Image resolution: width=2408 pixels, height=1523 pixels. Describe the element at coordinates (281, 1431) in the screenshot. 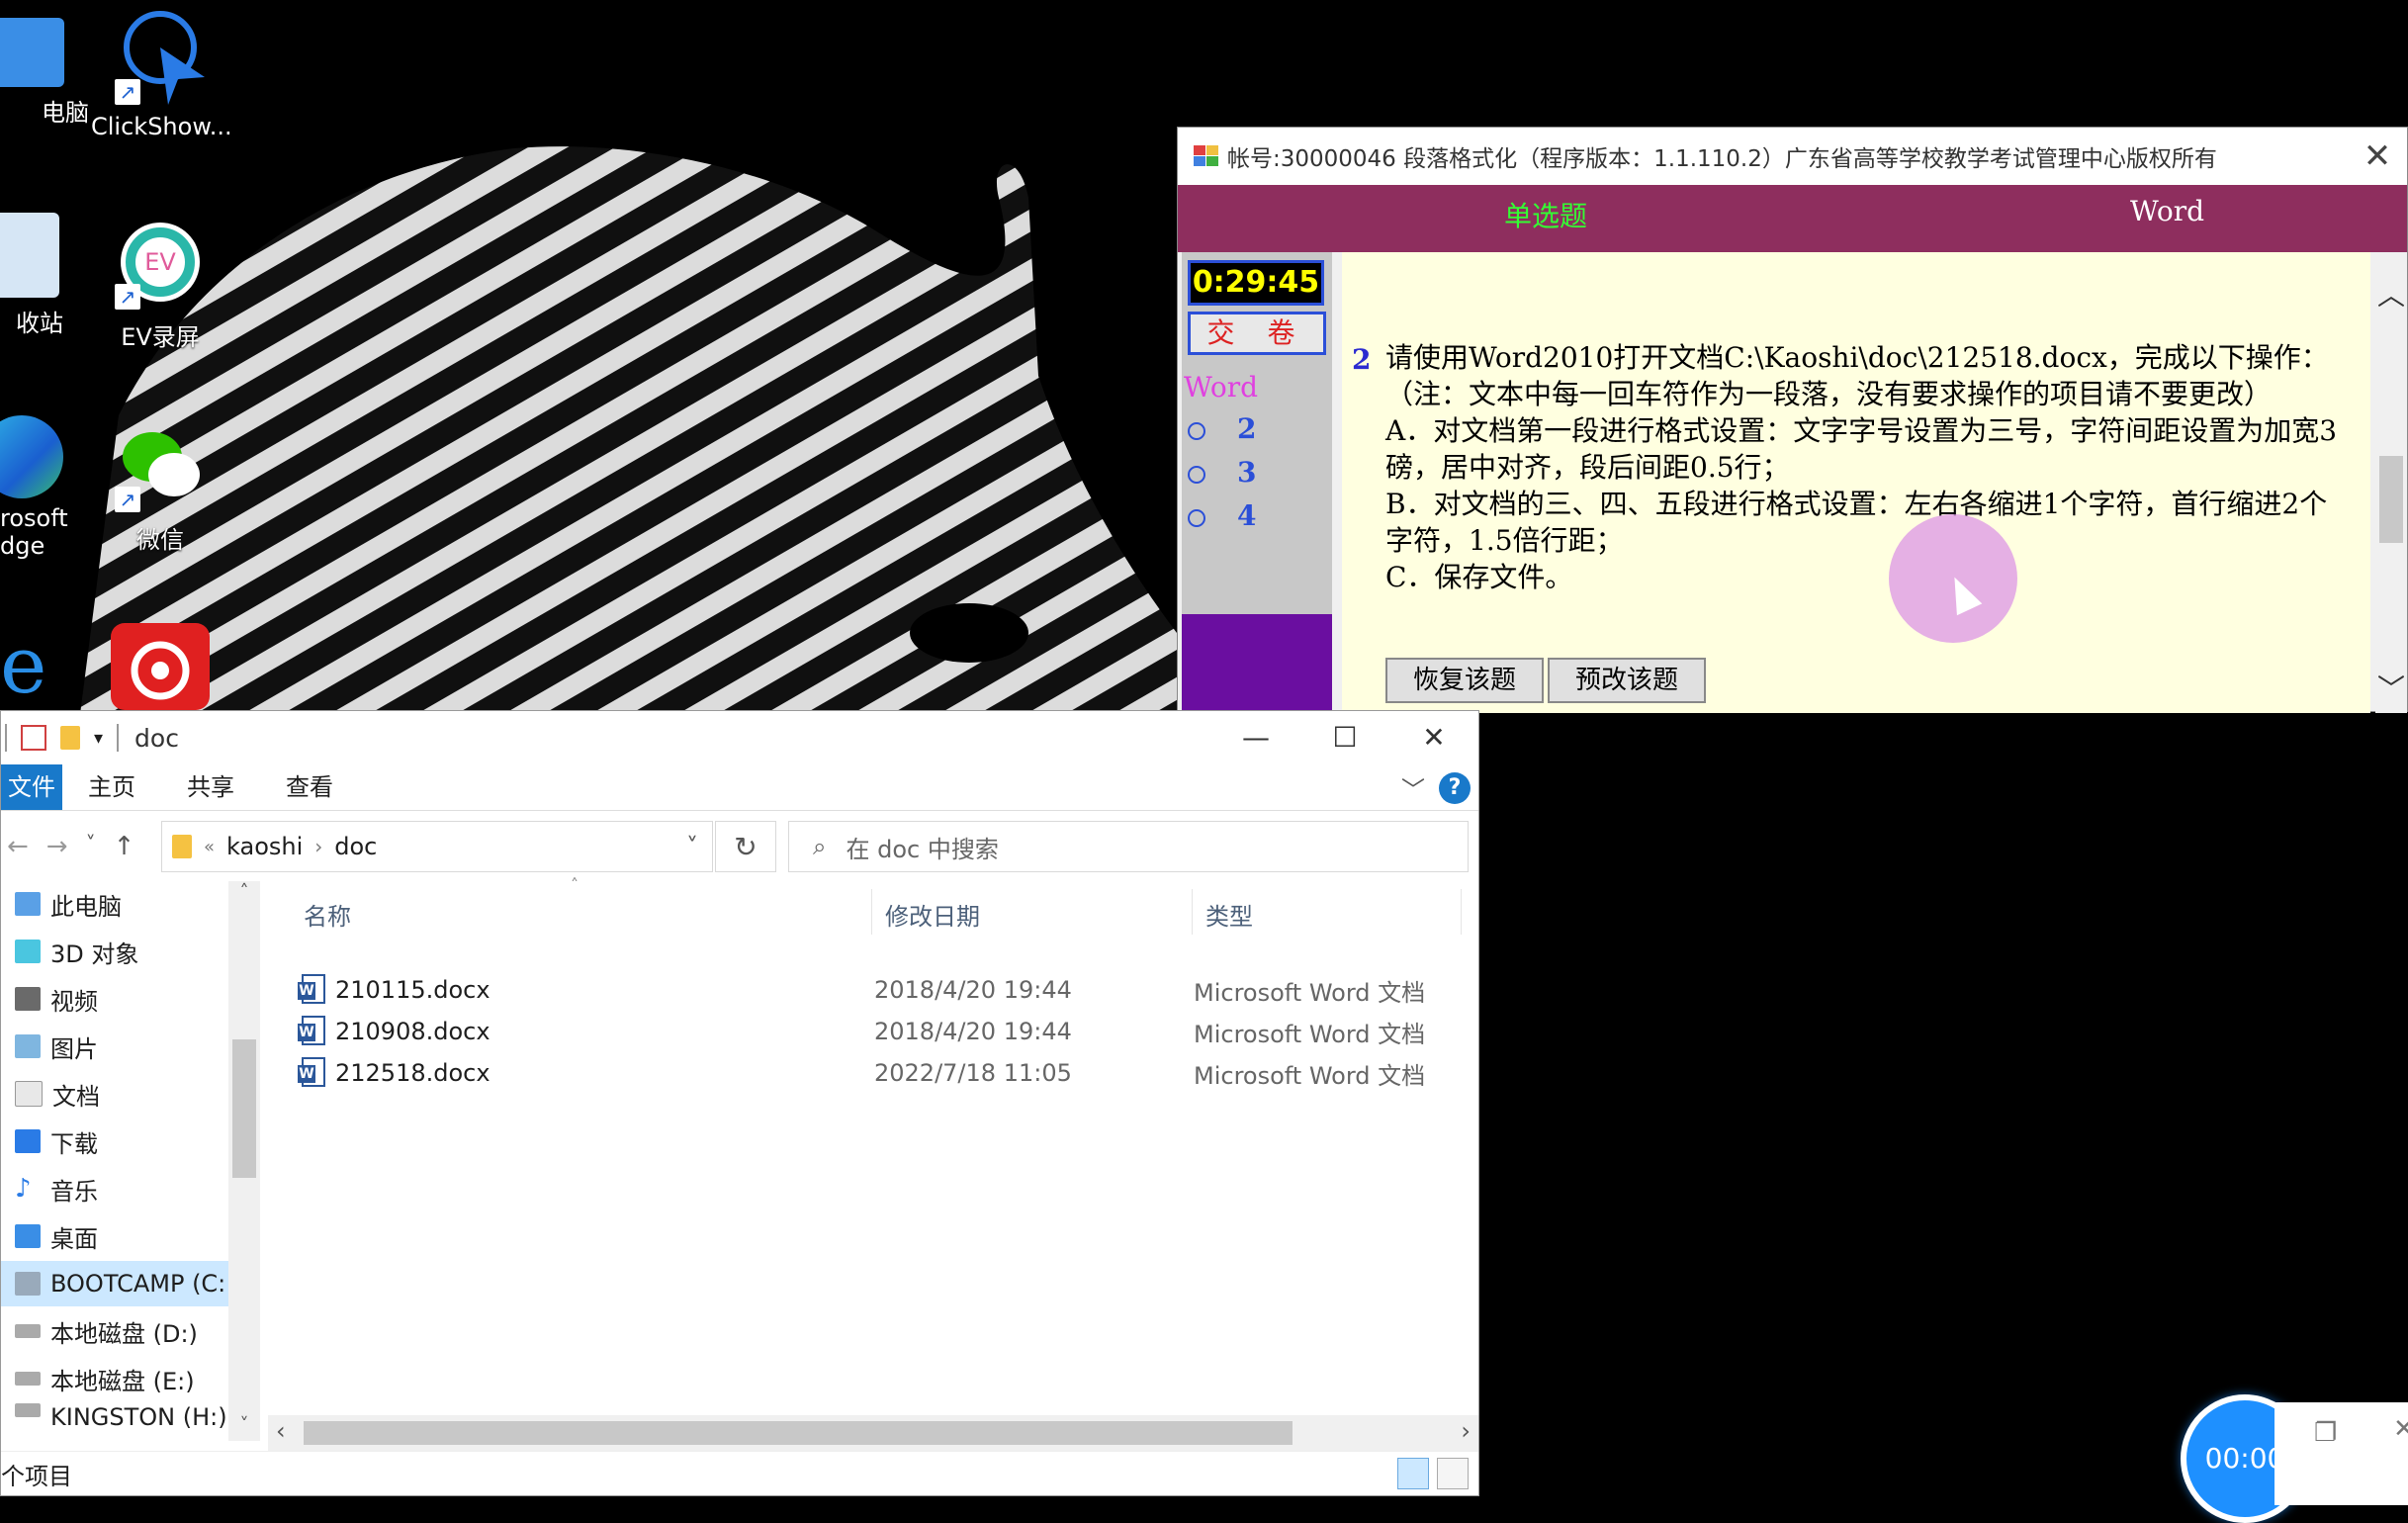

I see `chevron-left-icon: ‹` at that location.